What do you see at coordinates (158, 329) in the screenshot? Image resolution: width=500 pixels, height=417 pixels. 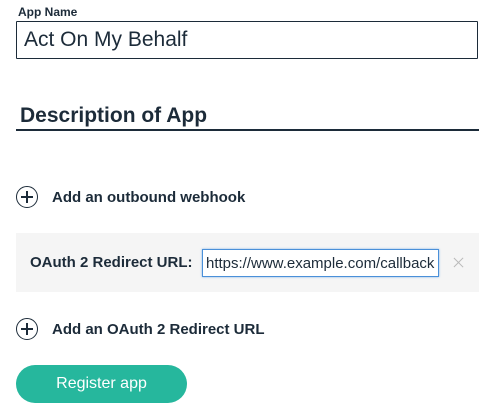 I see `add-oauth-redirect-label: Add an OAuth 2 Redirect URL` at bounding box center [158, 329].